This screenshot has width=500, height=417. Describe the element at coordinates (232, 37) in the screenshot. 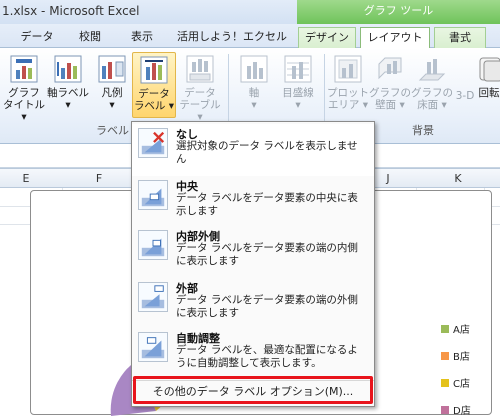

I see `tab-custom: 活用しよう！エクセル` at that location.